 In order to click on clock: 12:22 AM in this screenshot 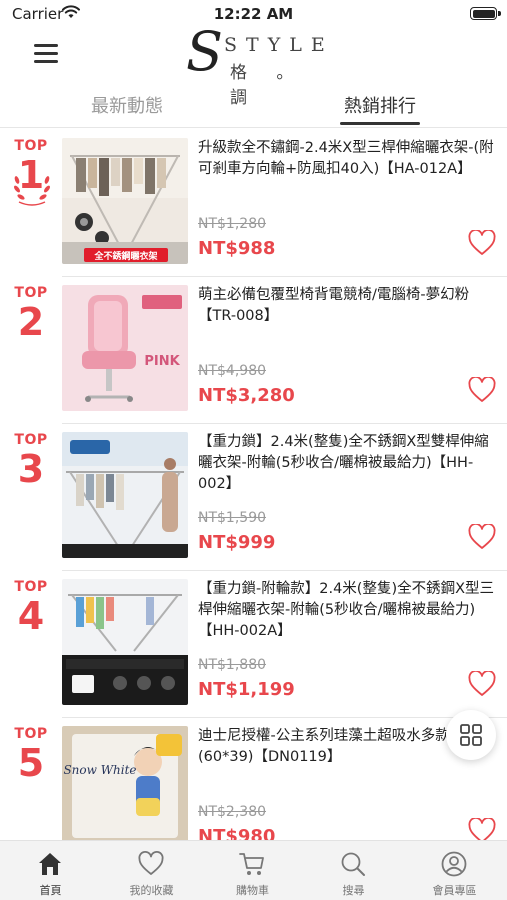, I will do `click(253, 14)`.